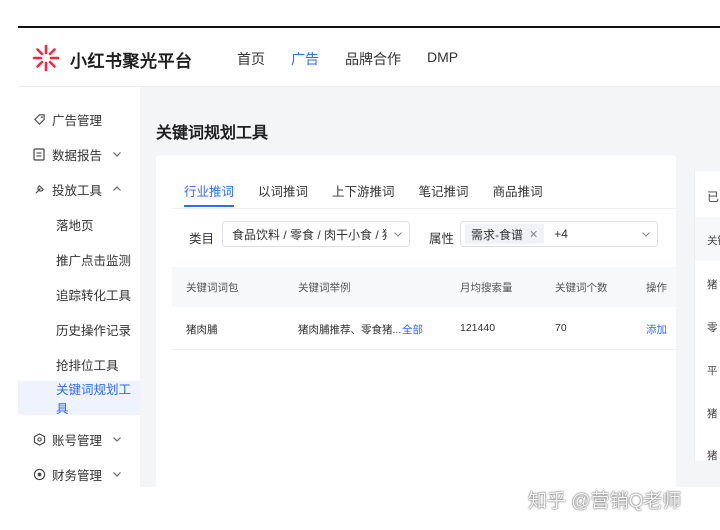 Image resolution: width=720 pixels, height=530 pixels. Describe the element at coordinates (412, 329) in the screenshot. I see `show-all-link: 全部` at that location.